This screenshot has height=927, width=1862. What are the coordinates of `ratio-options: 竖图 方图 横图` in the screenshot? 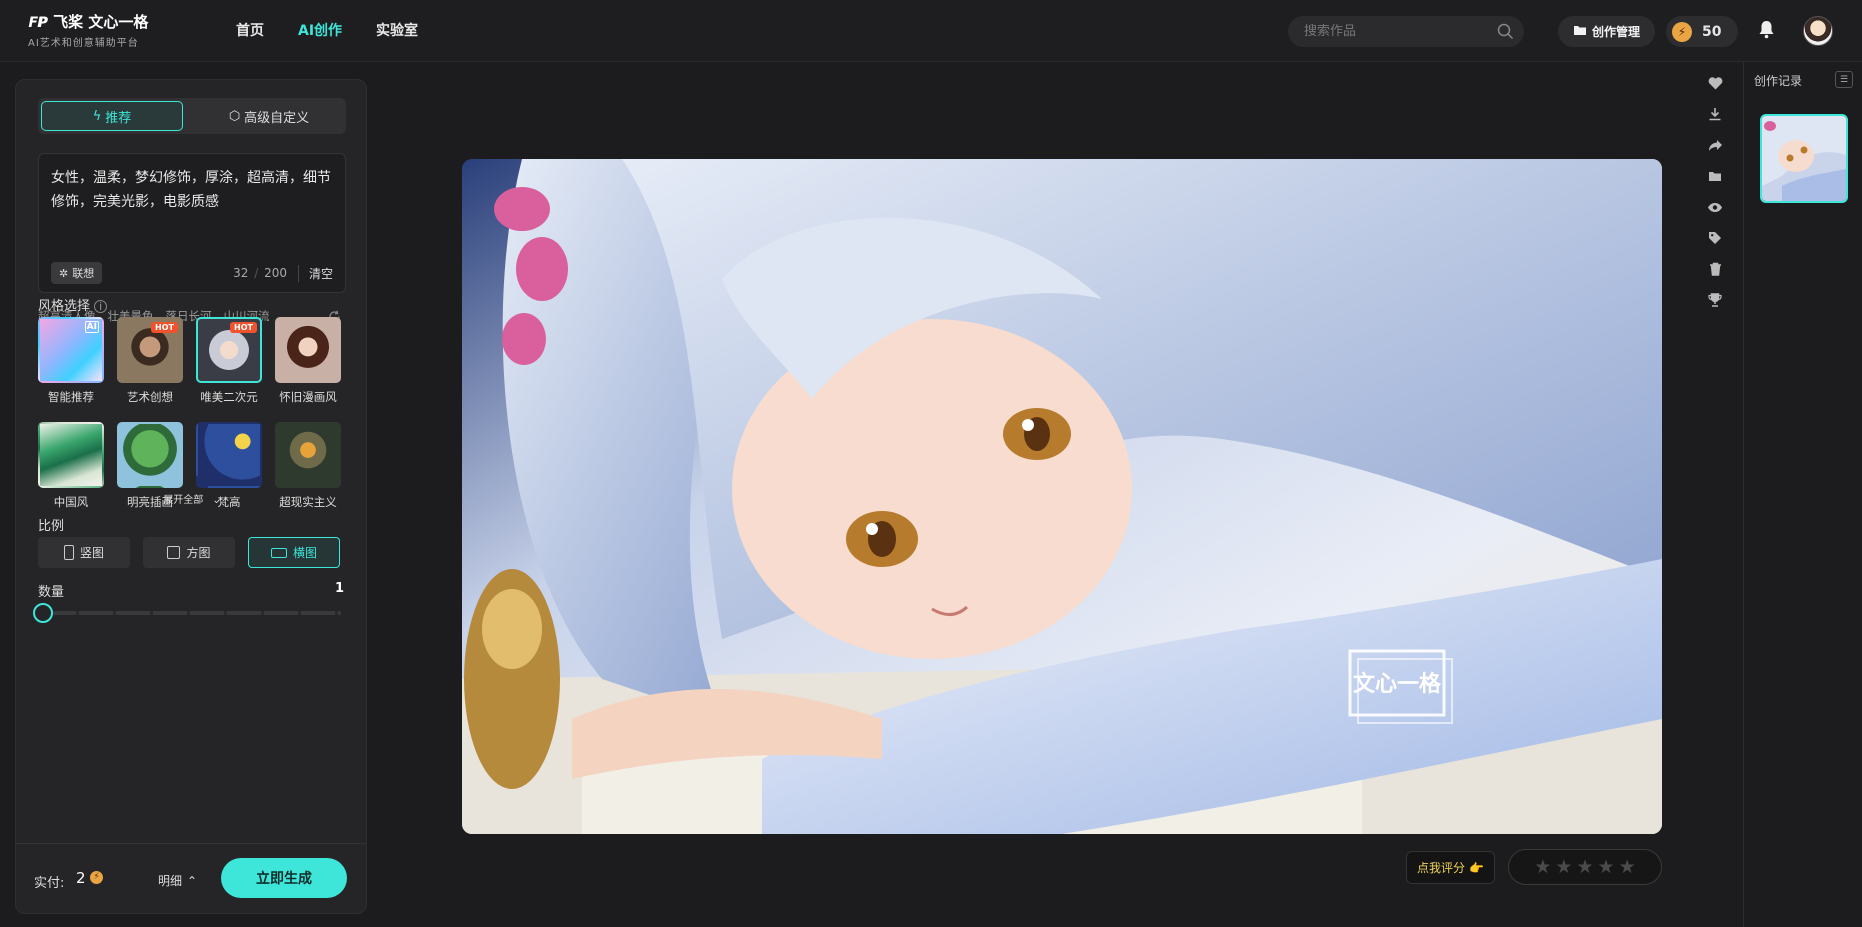 It's located at (189, 552).